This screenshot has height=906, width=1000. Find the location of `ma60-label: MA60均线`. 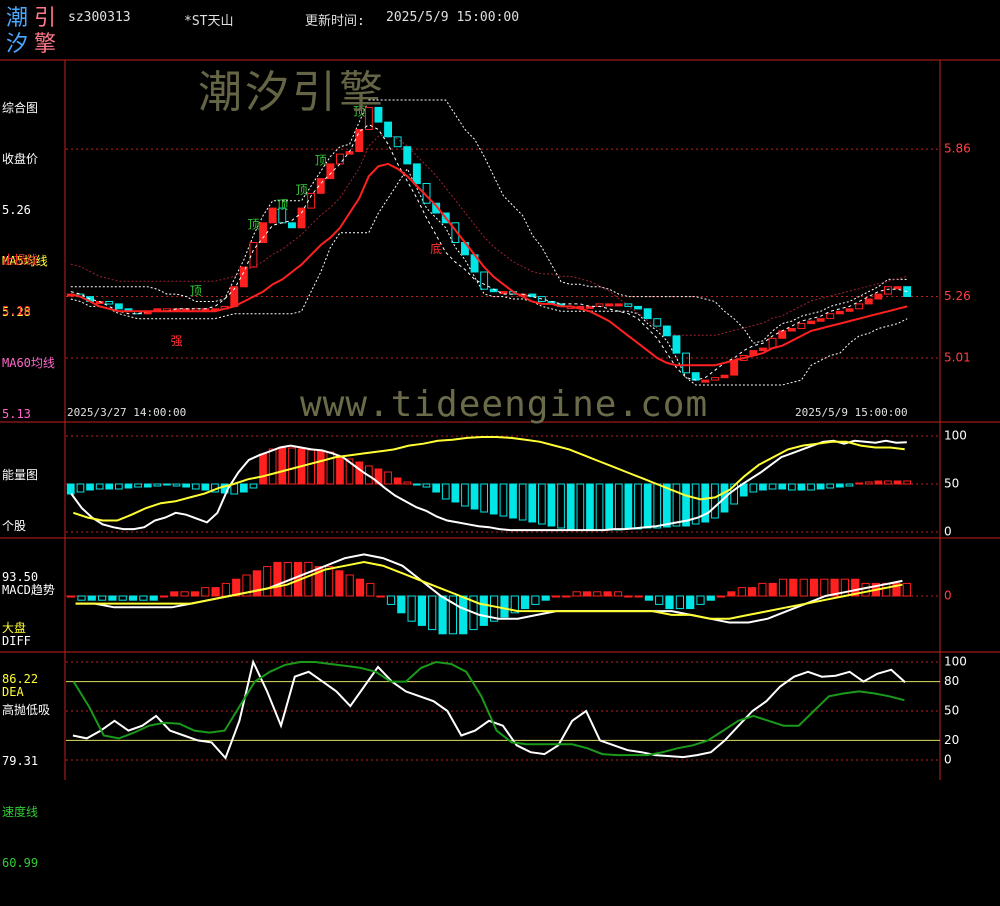

ma60-label: MA60均线 is located at coordinates (28, 363).